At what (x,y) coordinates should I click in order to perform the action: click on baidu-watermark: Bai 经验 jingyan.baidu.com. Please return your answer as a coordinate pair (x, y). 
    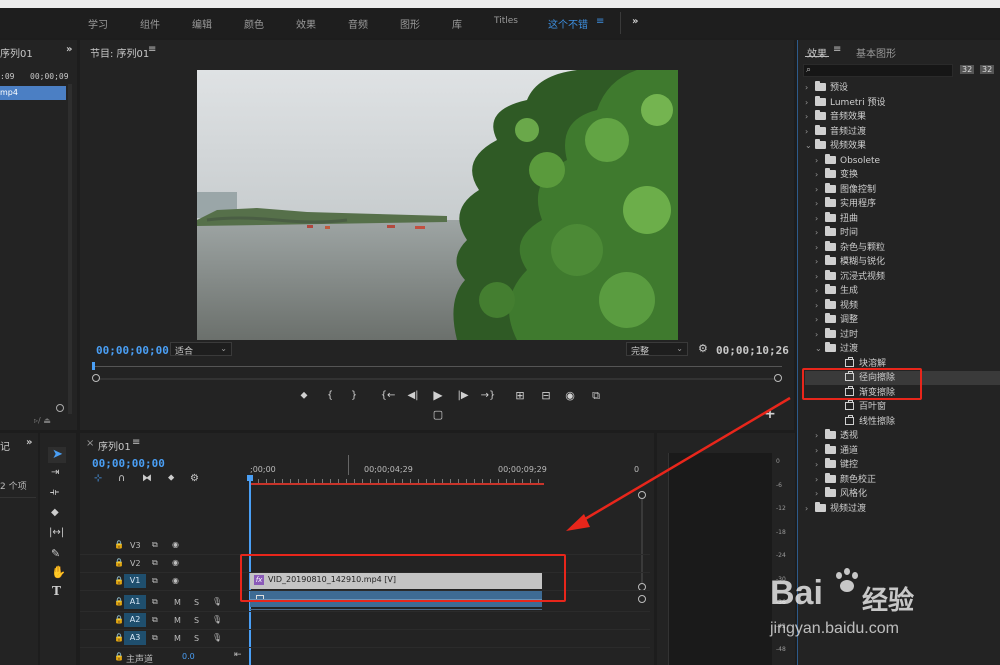
    Looking at the image, I should click on (875, 610).